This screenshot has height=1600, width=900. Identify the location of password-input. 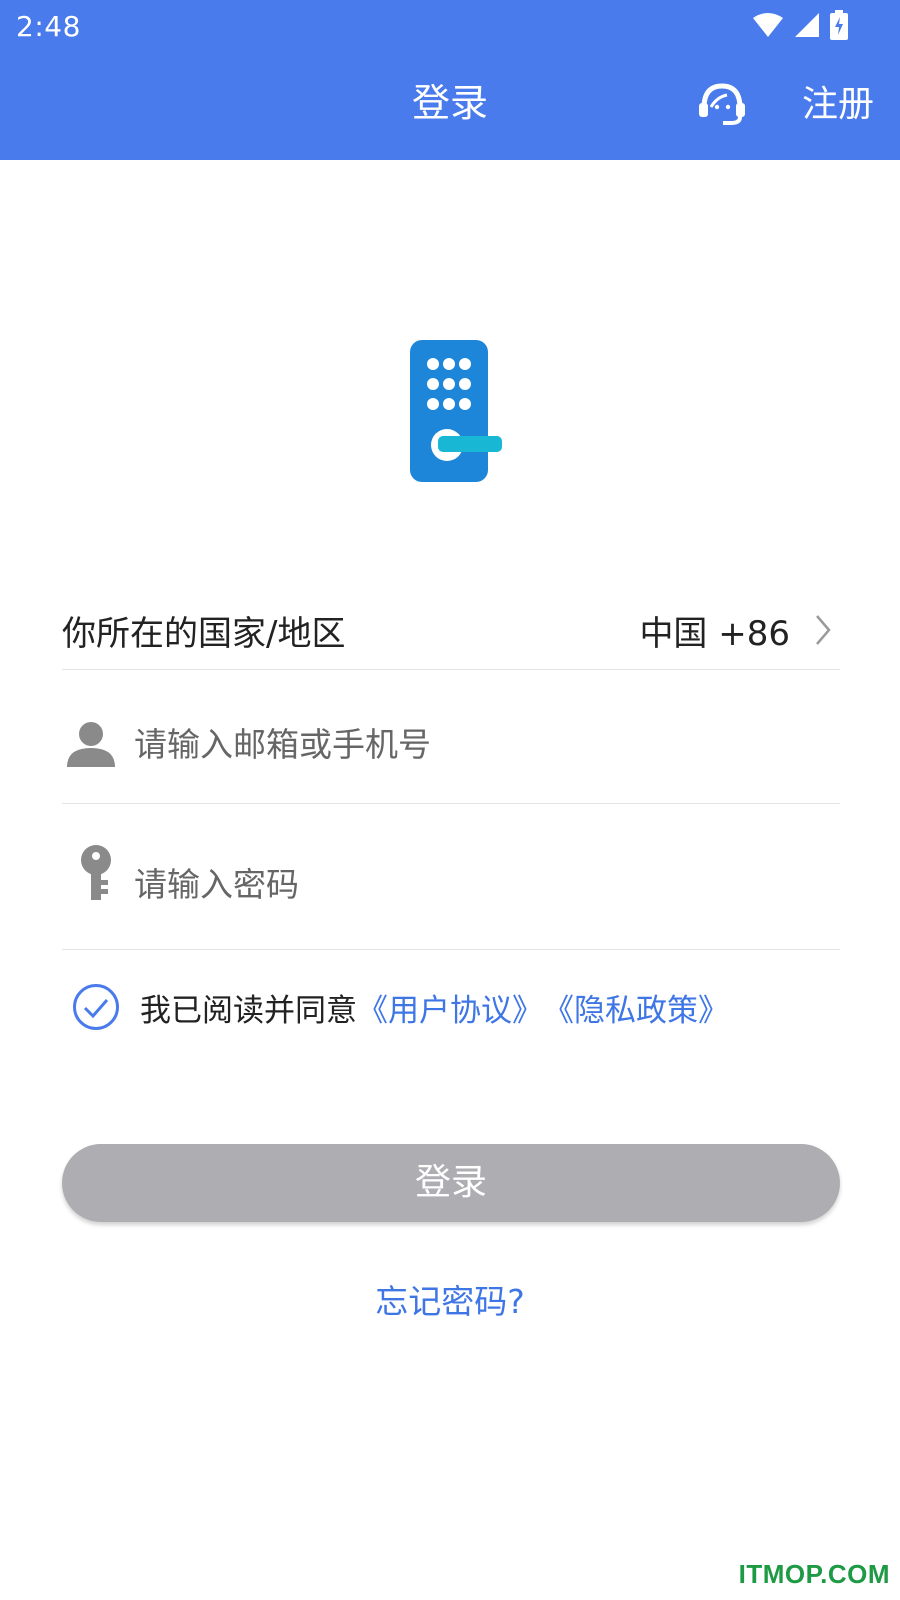
(479, 884).